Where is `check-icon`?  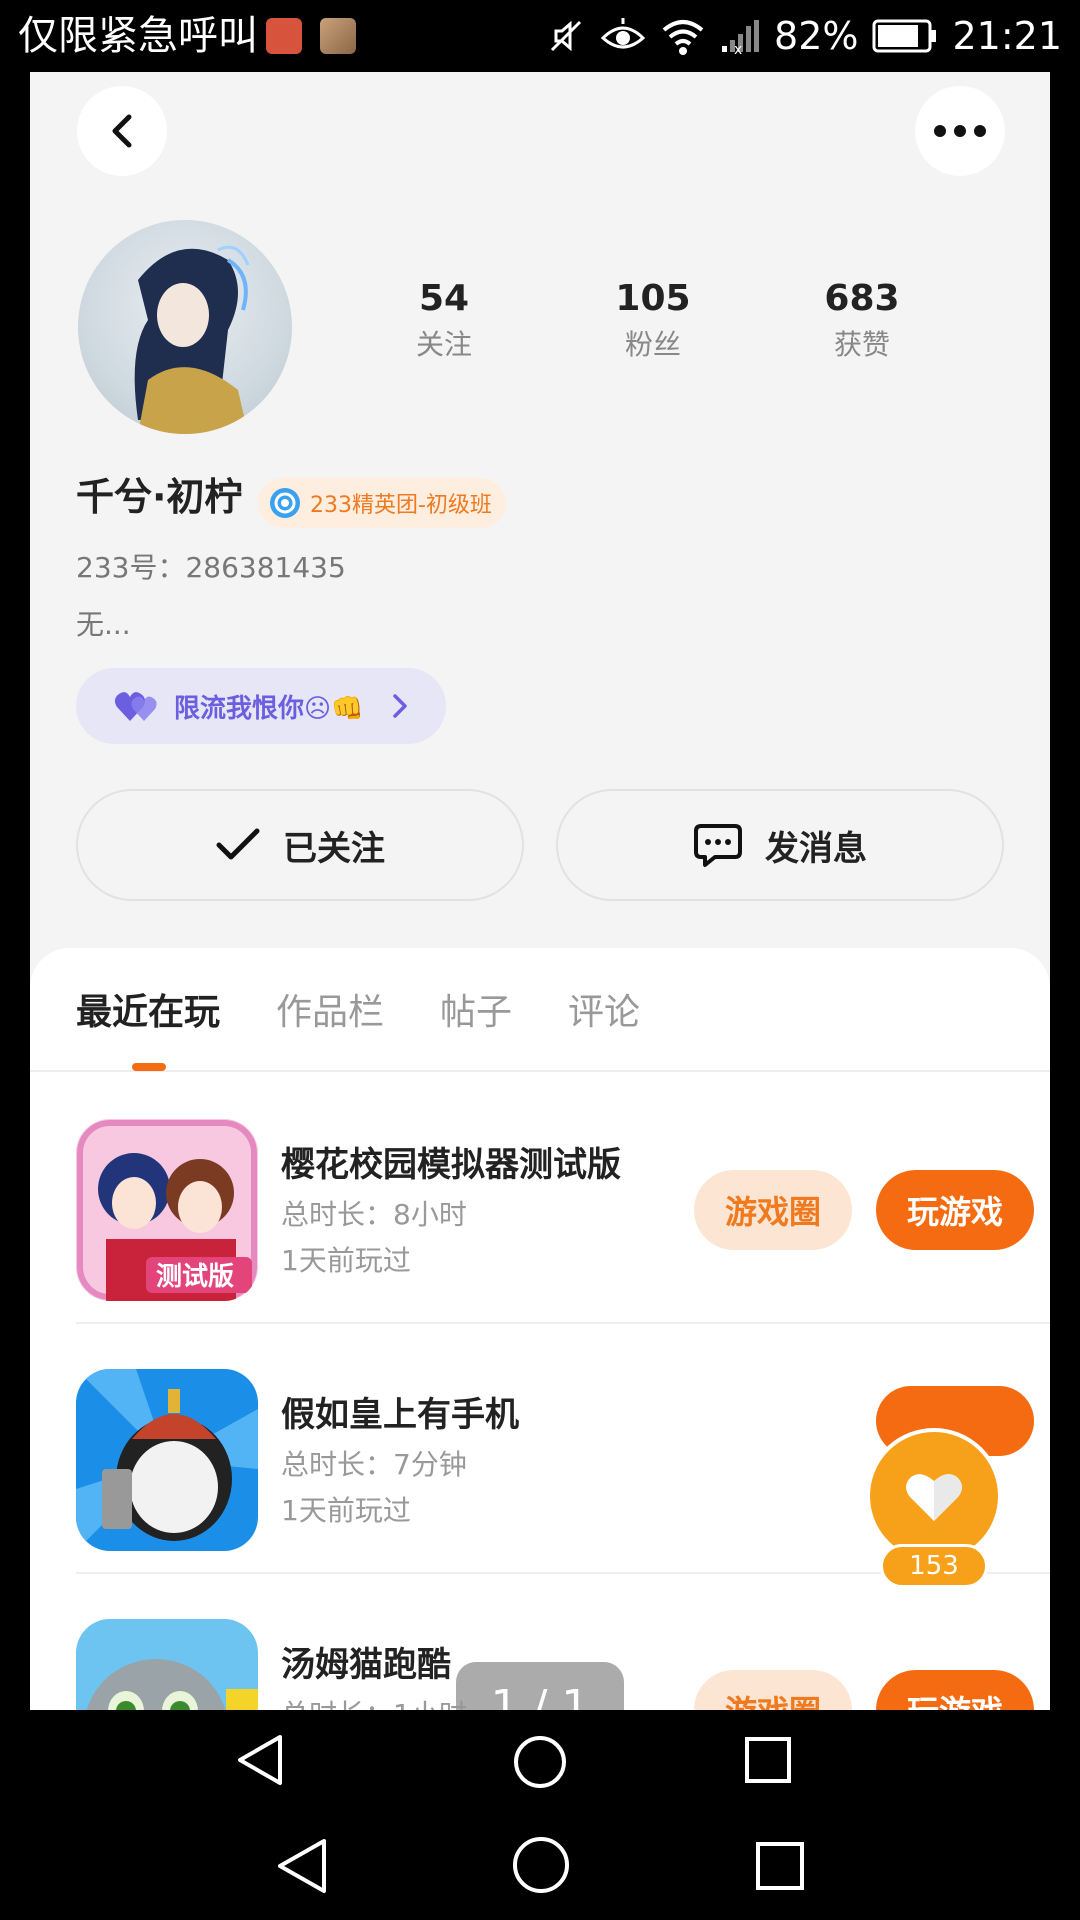
check-icon is located at coordinates (238, 844).